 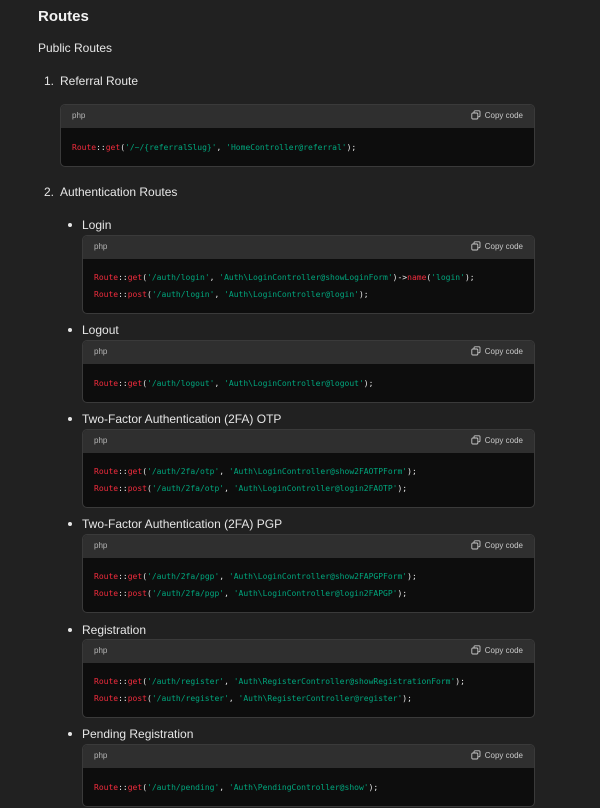 I want to click on bullet-label: Pending Registration, so click(x=138, y=734).